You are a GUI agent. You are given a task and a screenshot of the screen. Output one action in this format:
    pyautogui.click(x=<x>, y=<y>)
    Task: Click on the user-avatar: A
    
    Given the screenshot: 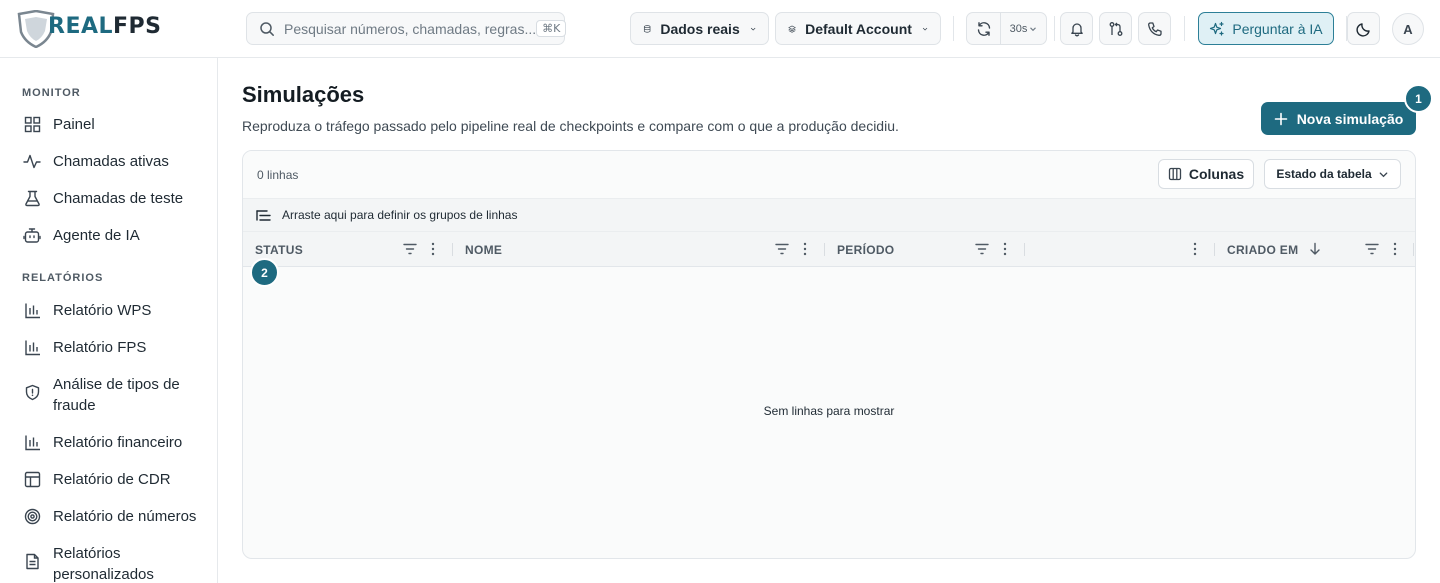 What is the action you would take?
    pyautogui.click(x=1408, y=29)
    